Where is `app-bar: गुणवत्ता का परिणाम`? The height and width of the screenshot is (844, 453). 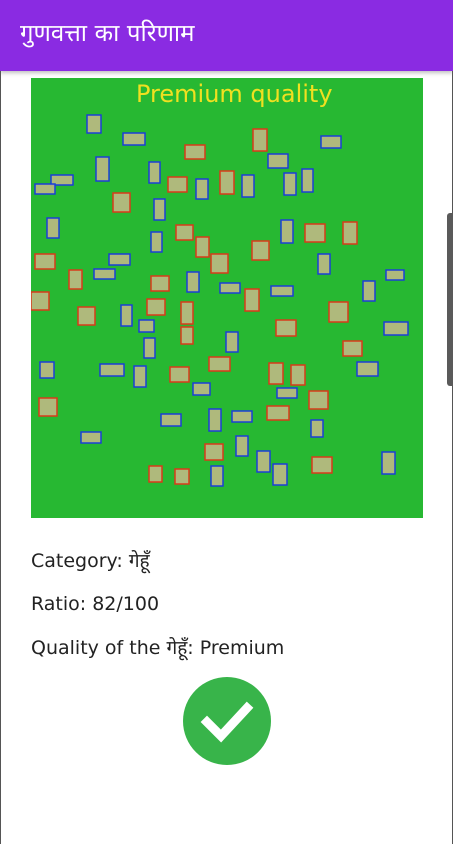
app-bar: गुणवत्ता का परिणाम is located at coordinates (226, 35).